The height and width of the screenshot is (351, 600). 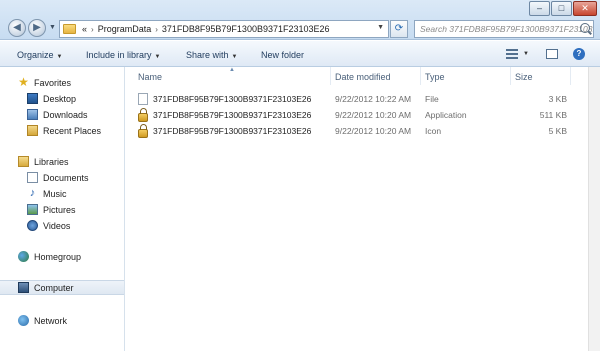 What do you see at coordinates (23, 287) in the screenshot?
I see `computer-icon` at bounding box center [23, 287].